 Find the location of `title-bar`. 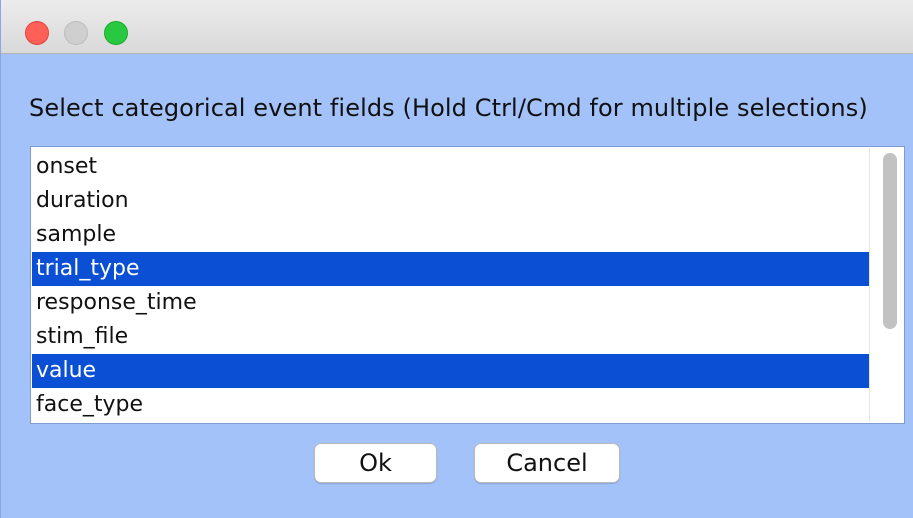

title-bar is located at coordinates (457, 27).